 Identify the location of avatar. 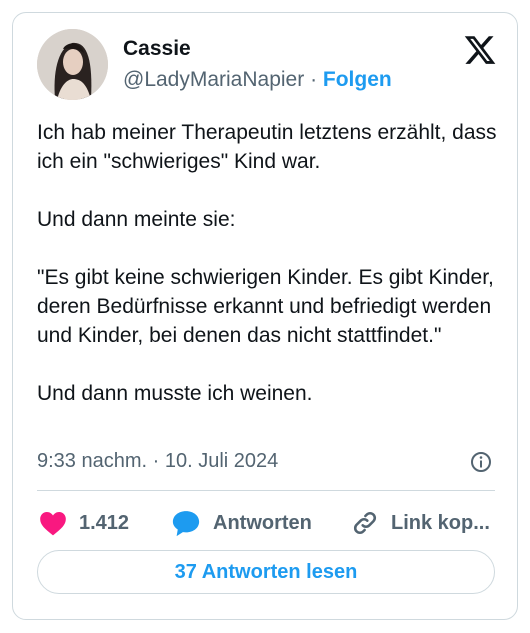
(72, 64).